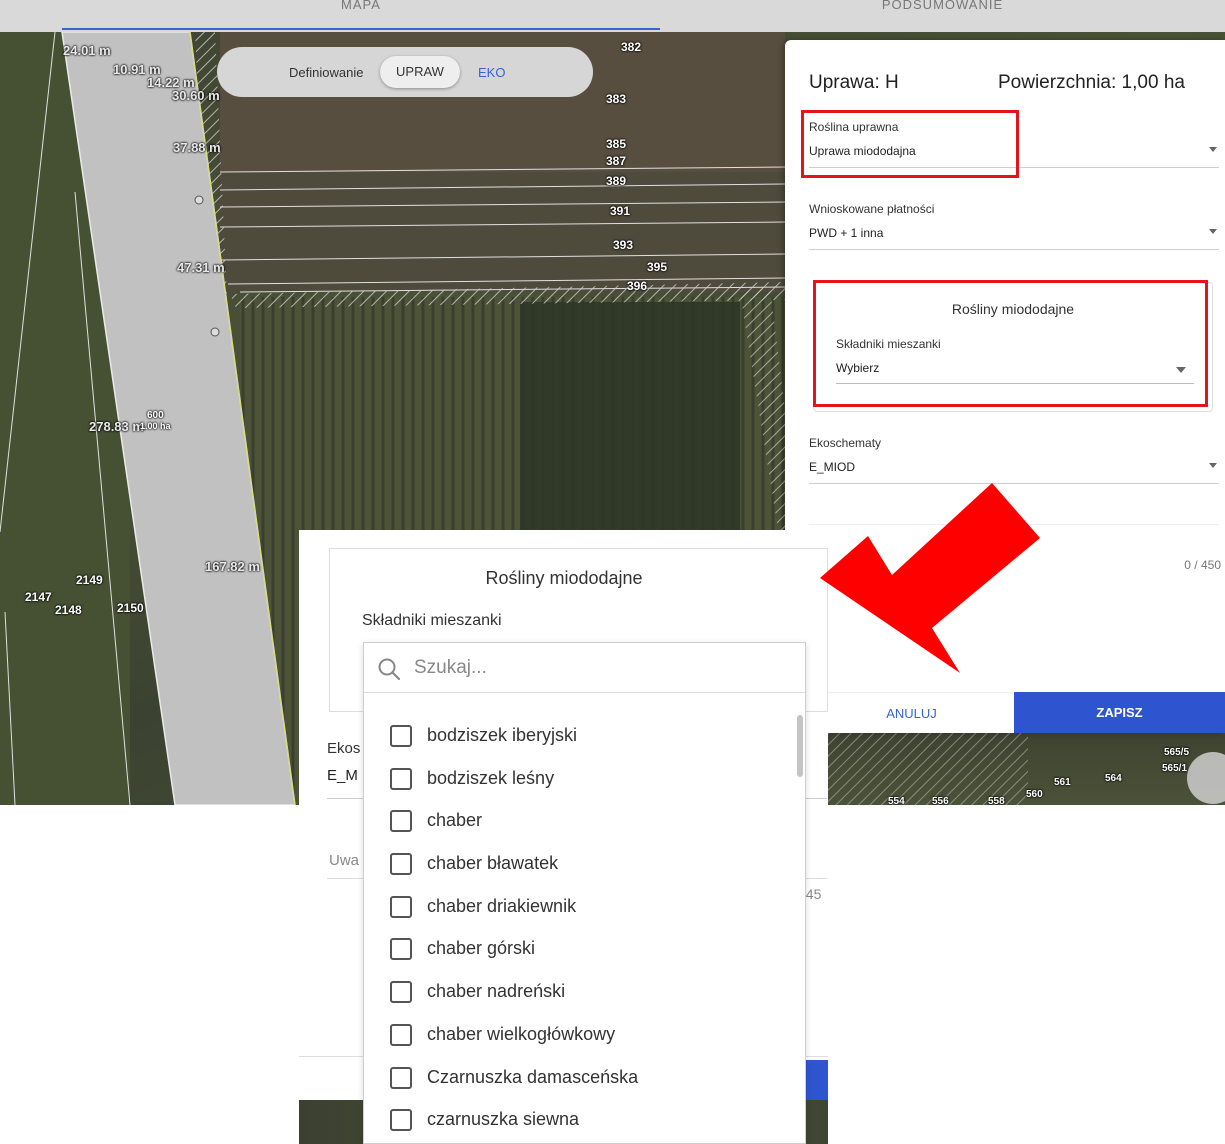 The height and width of the screenshot is (1144, 1225). What do you see at coordinates (232, 566) in the screenshot?
I see `distance-label: 167.82 m` at bounding box center [232, 566].